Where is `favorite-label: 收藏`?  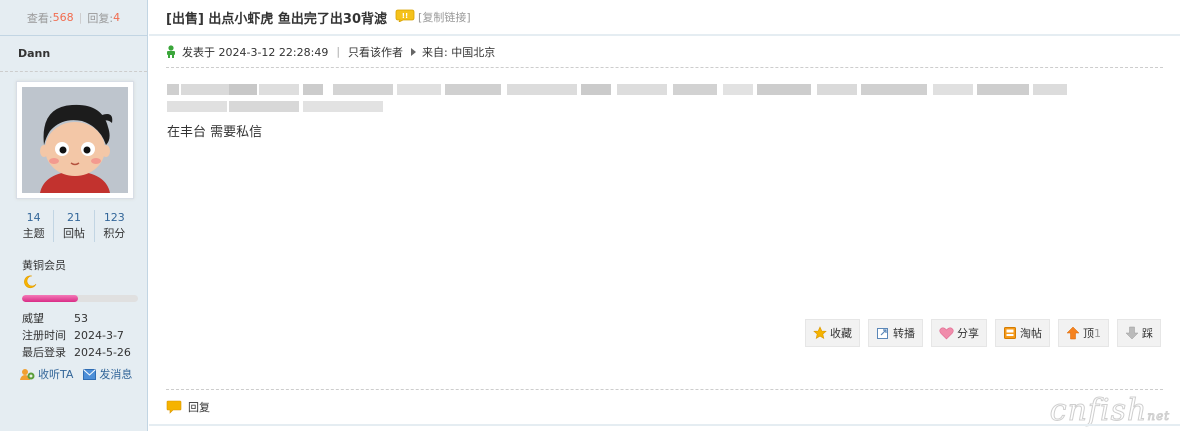 favorite-label: 收藏 is located at coordinates (841, 333).